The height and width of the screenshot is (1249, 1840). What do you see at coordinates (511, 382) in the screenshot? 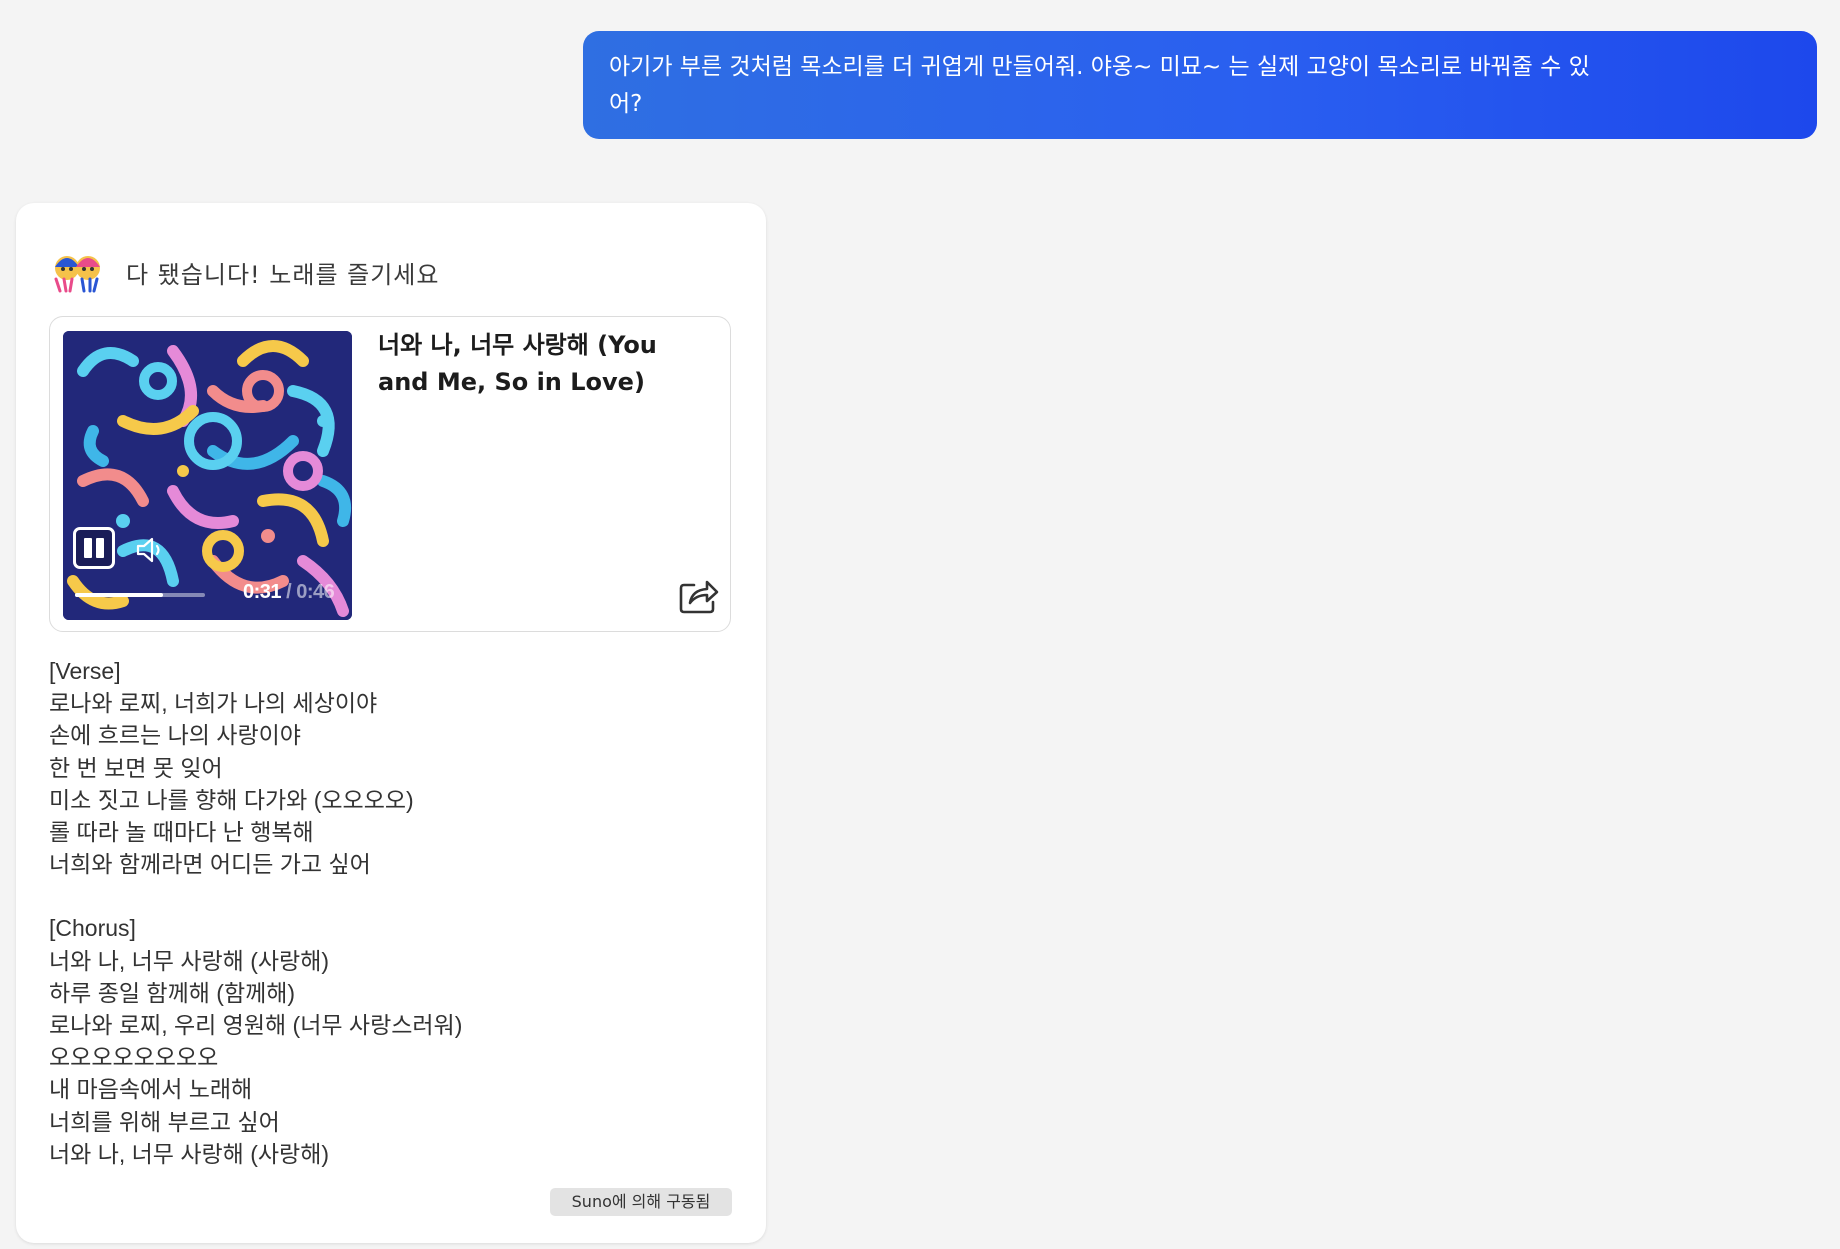
I see `song-title-line-2: and Me, So in Love)` at bounding box center [511, 382].